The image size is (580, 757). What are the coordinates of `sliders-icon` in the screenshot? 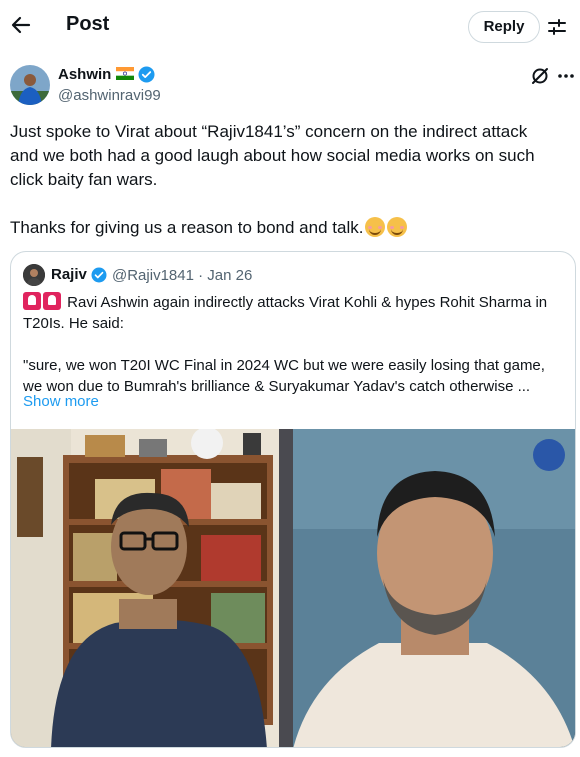 It's located at (557, 27).